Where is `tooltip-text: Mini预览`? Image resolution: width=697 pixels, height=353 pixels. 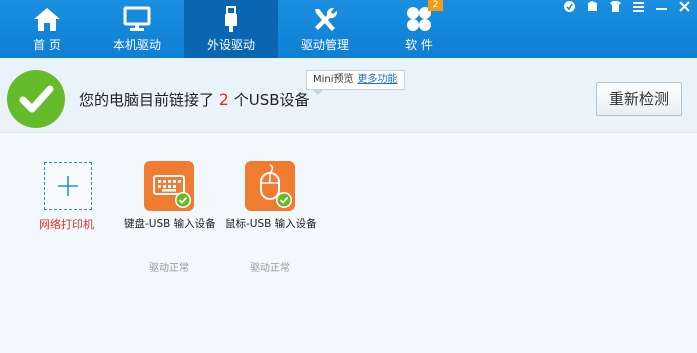 tooltip-text: Mini预览 is located at coordinates (333, 79).